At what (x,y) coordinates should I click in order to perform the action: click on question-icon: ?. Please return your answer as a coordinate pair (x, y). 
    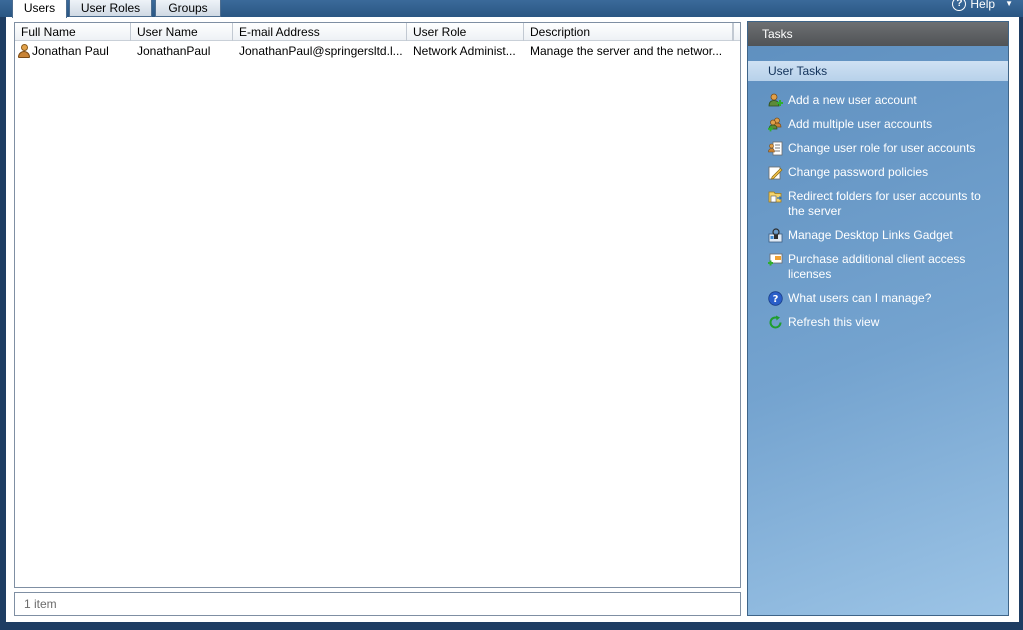
    Looking at the image, I should click on (775, 298).